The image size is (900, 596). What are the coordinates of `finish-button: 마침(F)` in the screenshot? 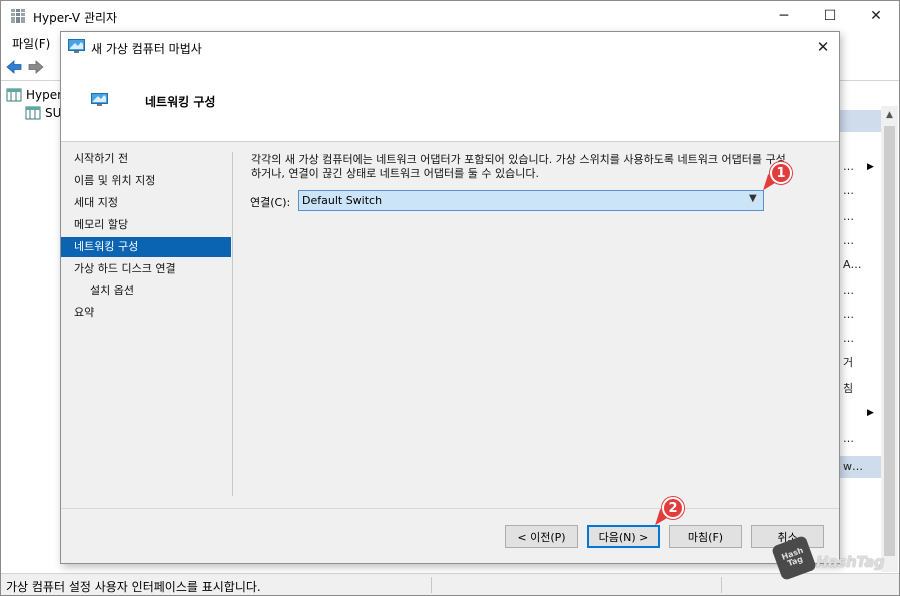 It's located at (705, 536).